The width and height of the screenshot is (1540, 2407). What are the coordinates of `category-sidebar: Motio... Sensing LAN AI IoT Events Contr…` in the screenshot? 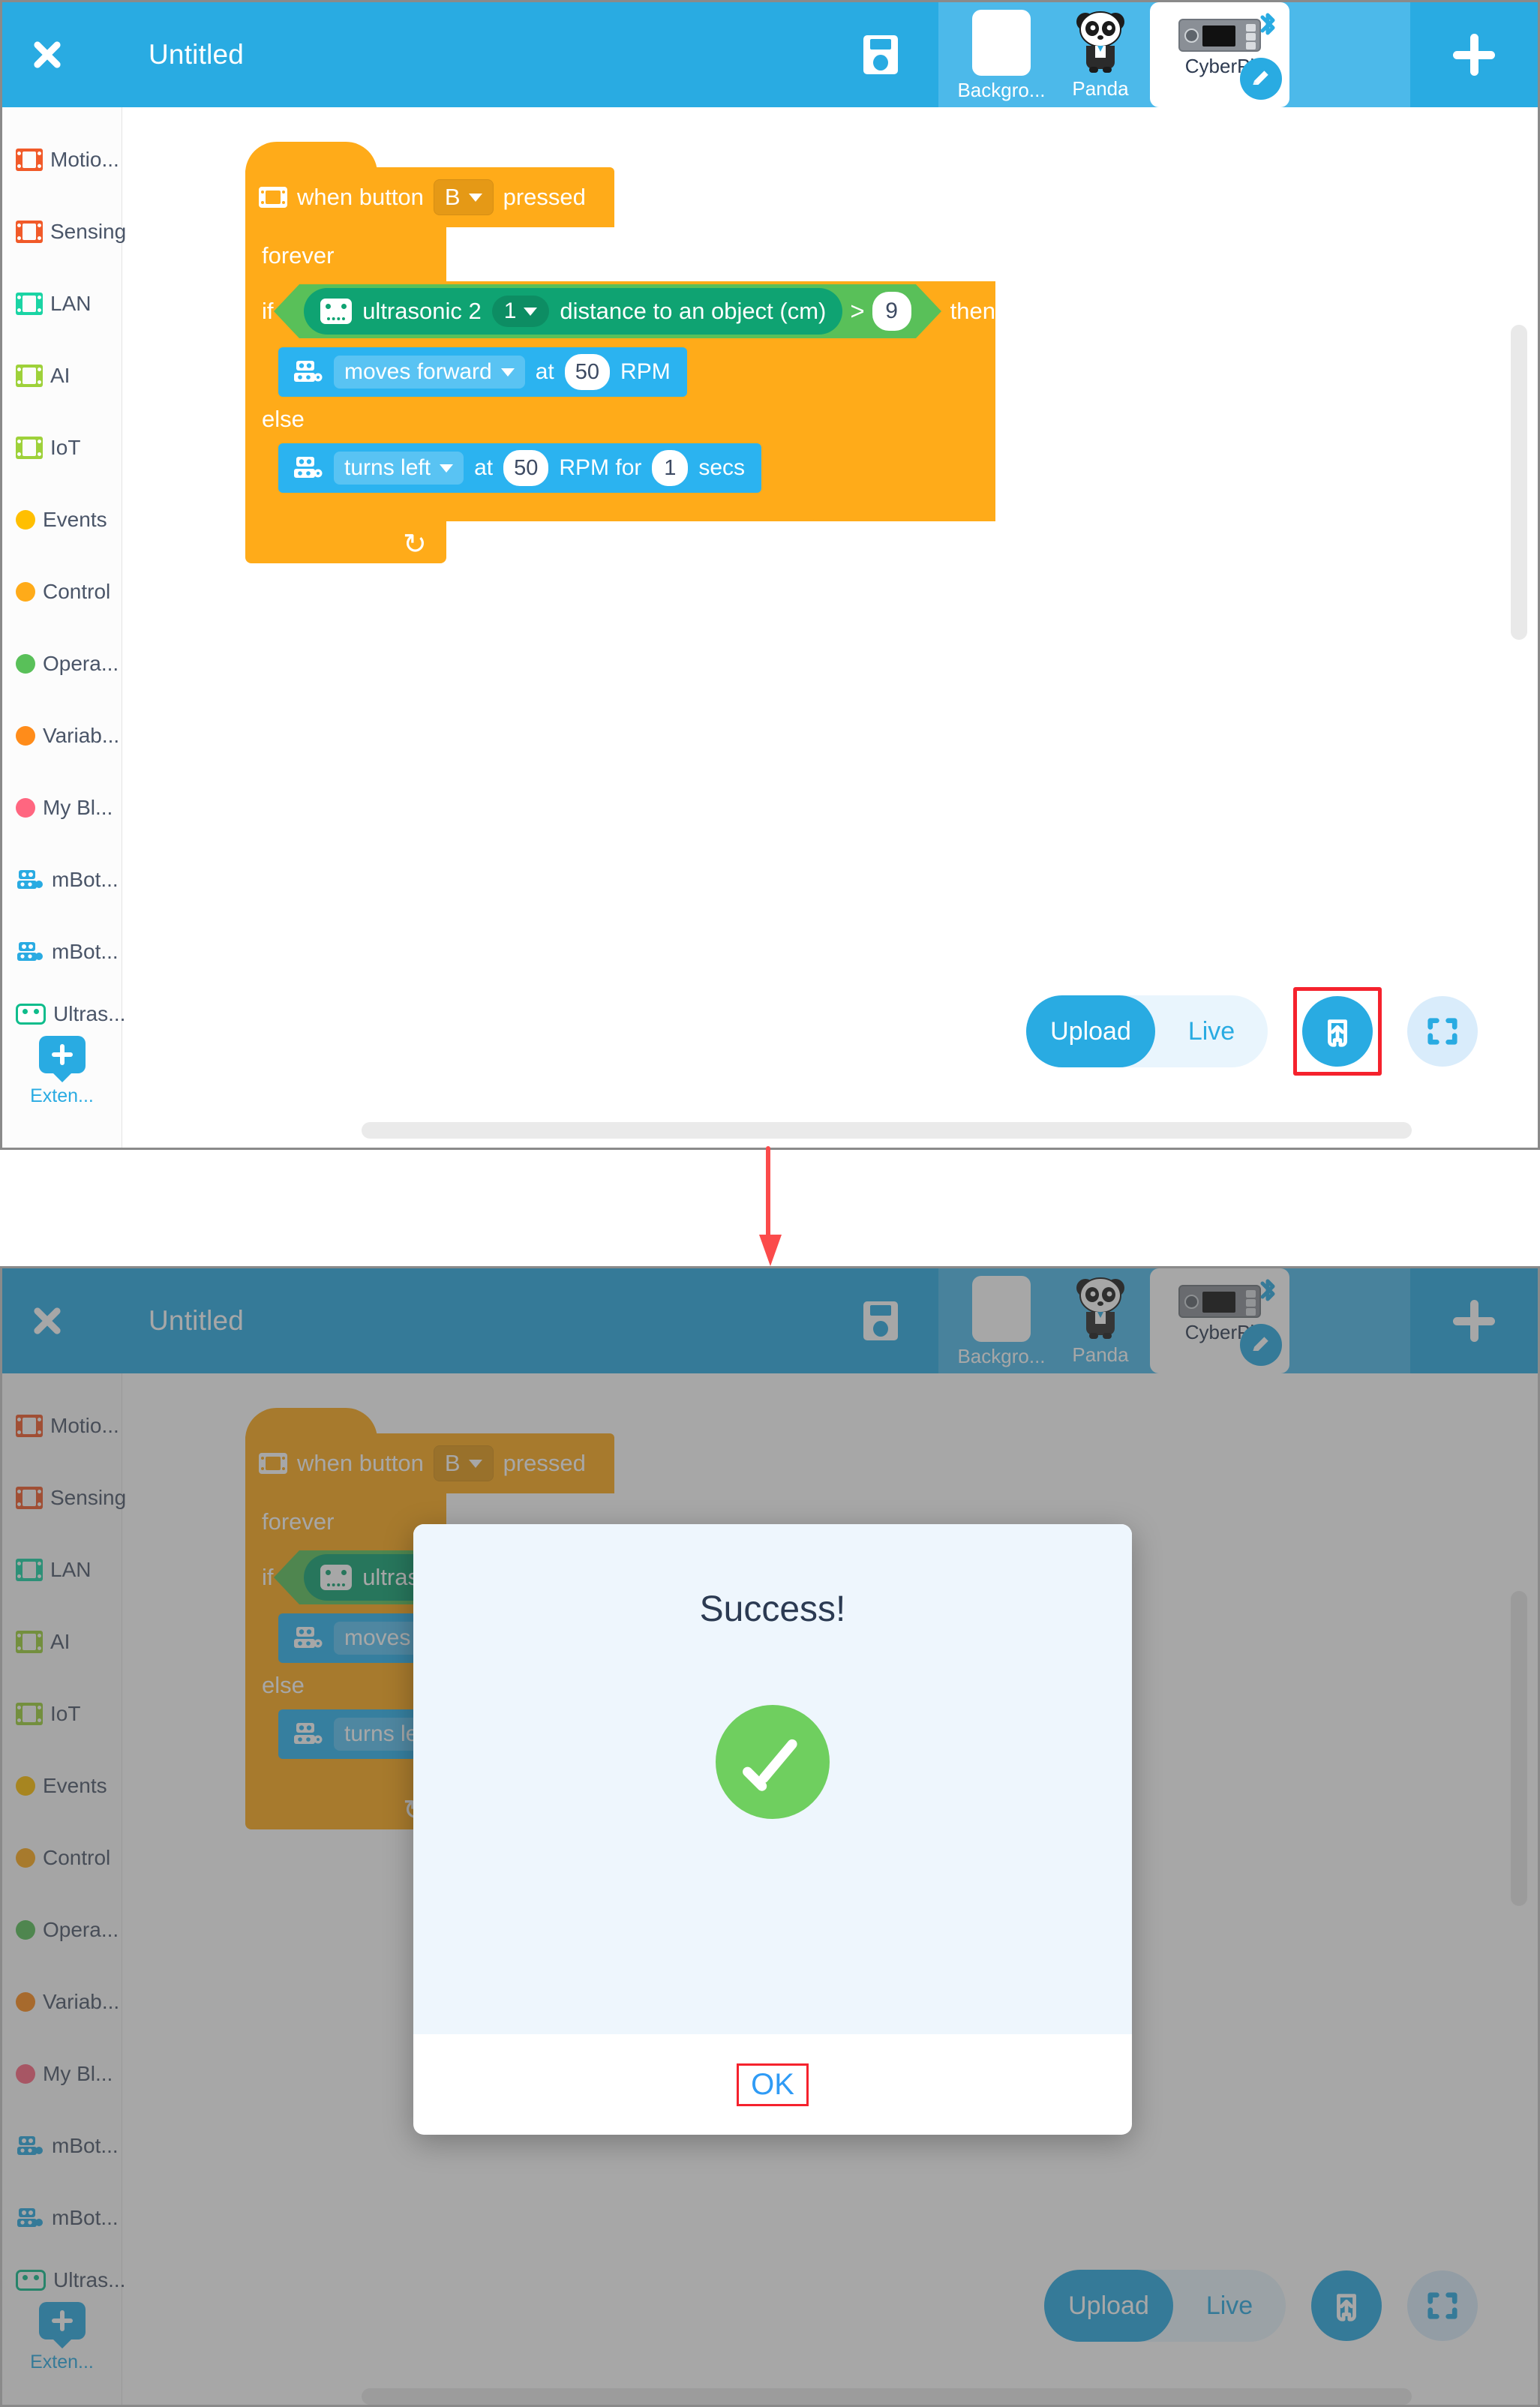 It's located at (64, 627).